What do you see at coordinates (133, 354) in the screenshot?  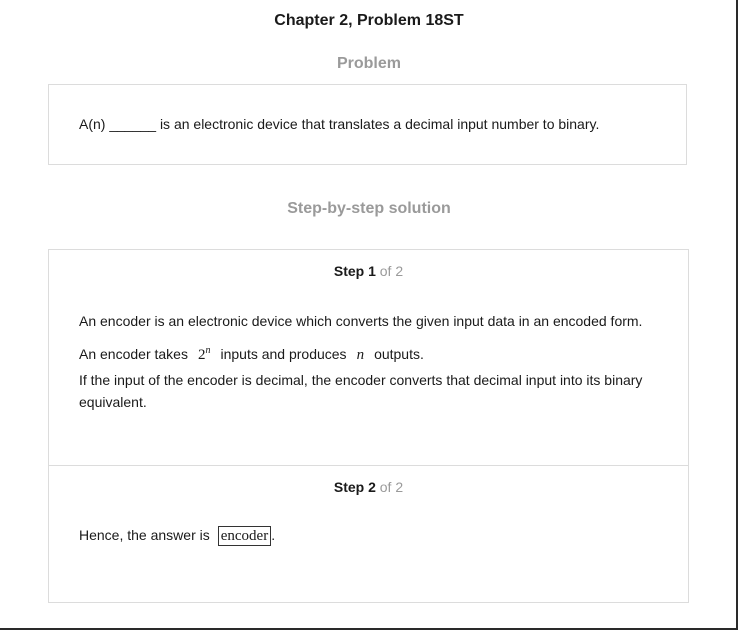 I see `step-1-p2-text-before: An encoder takes` at bounding box center [133, 354].